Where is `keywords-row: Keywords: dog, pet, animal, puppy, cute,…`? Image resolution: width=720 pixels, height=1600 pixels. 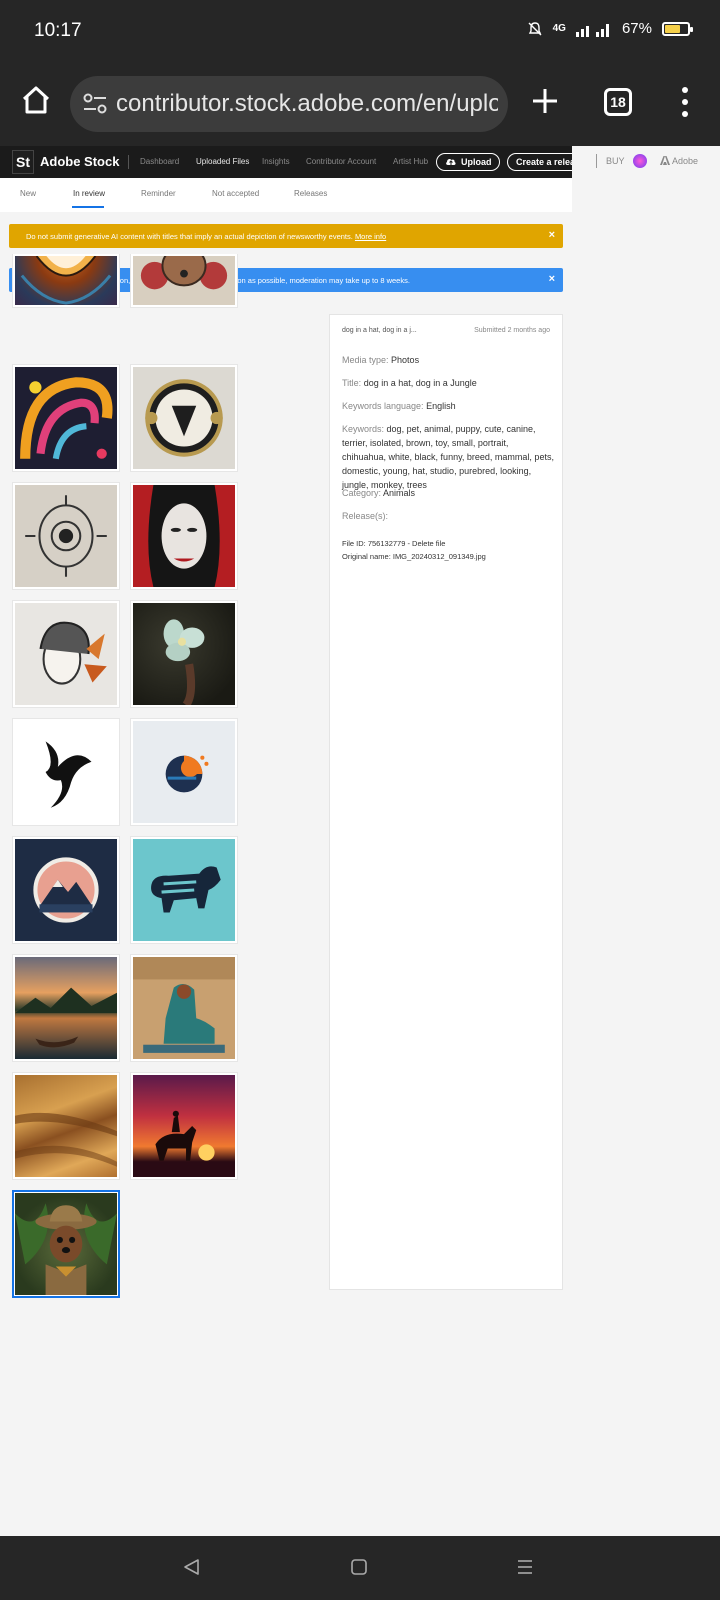
keywords-row: Keywords: dog, pet, animal, puppy, cute,… is located at coordinates (448, 457).